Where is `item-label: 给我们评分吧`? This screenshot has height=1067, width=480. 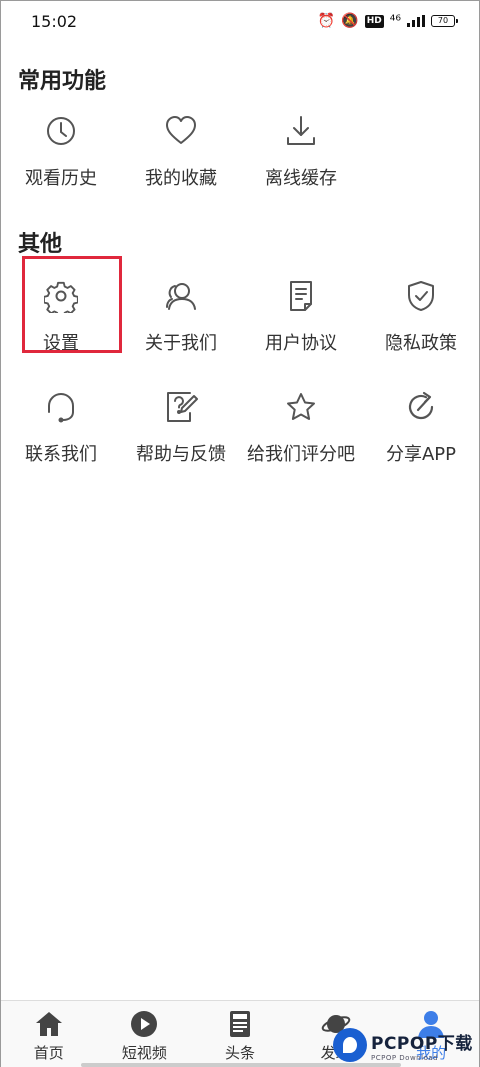
item-label: 给我们评分吧 is located at coordinates (301, 454).